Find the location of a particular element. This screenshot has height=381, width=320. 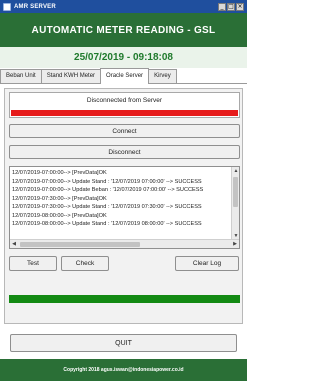

app-title: AUTOMATIC METER READING - GSL is located at coordinates (123, 30).